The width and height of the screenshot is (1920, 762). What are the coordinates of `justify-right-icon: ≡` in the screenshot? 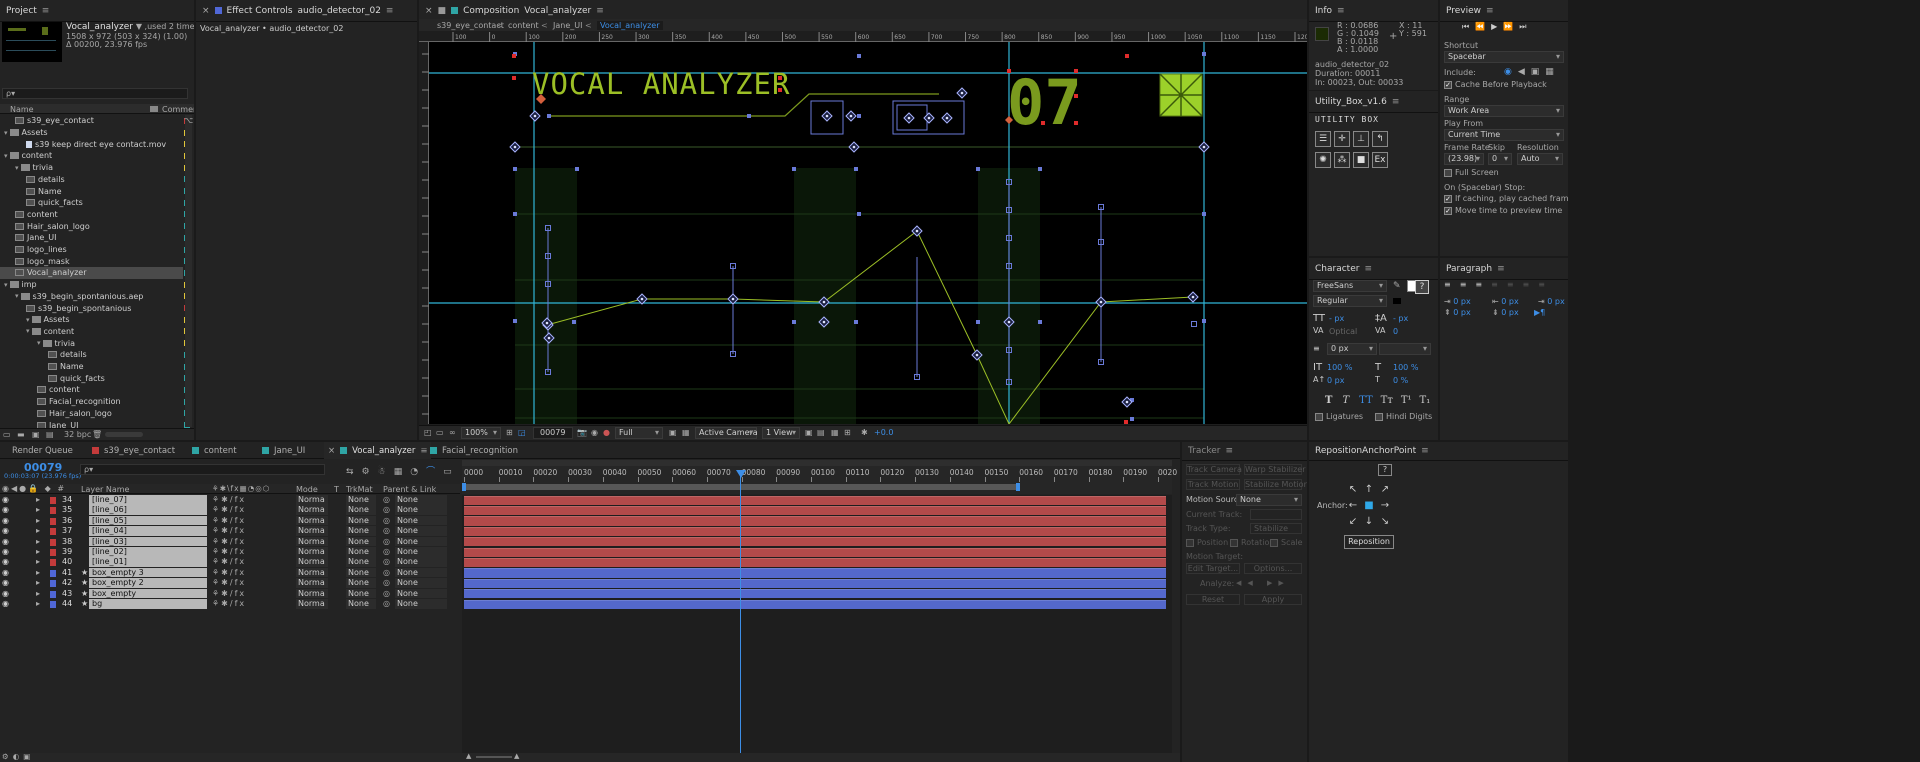 It's located at (1531, 284).